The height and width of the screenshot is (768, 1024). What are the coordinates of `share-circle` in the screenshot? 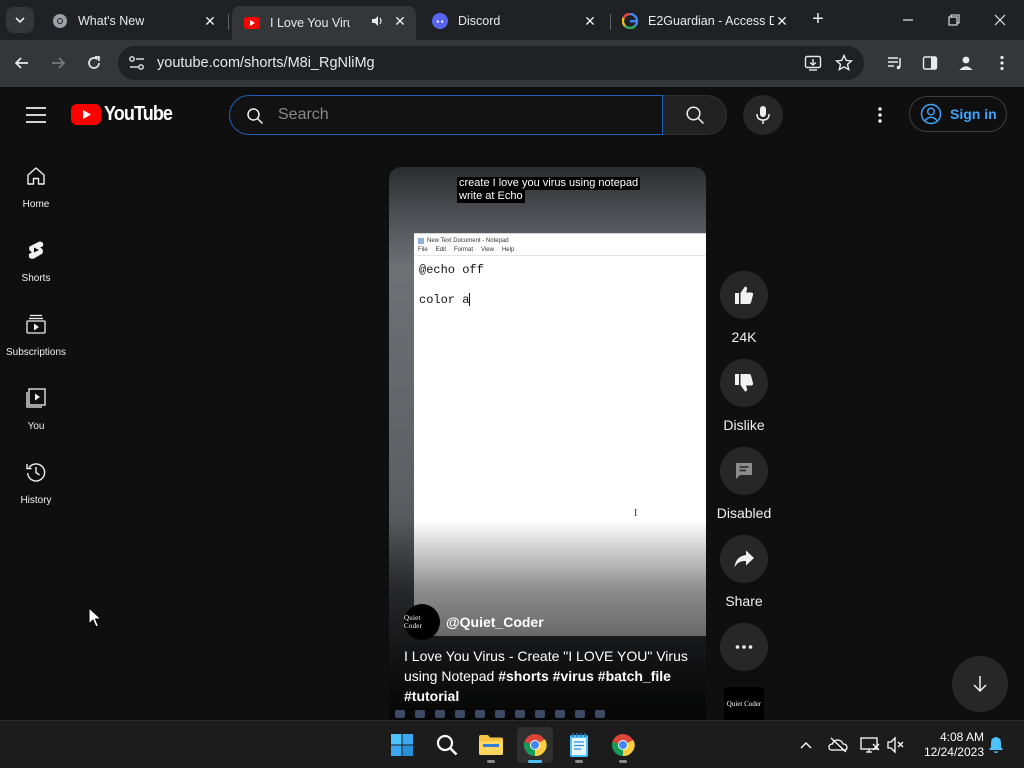 It's located at (744, 559).